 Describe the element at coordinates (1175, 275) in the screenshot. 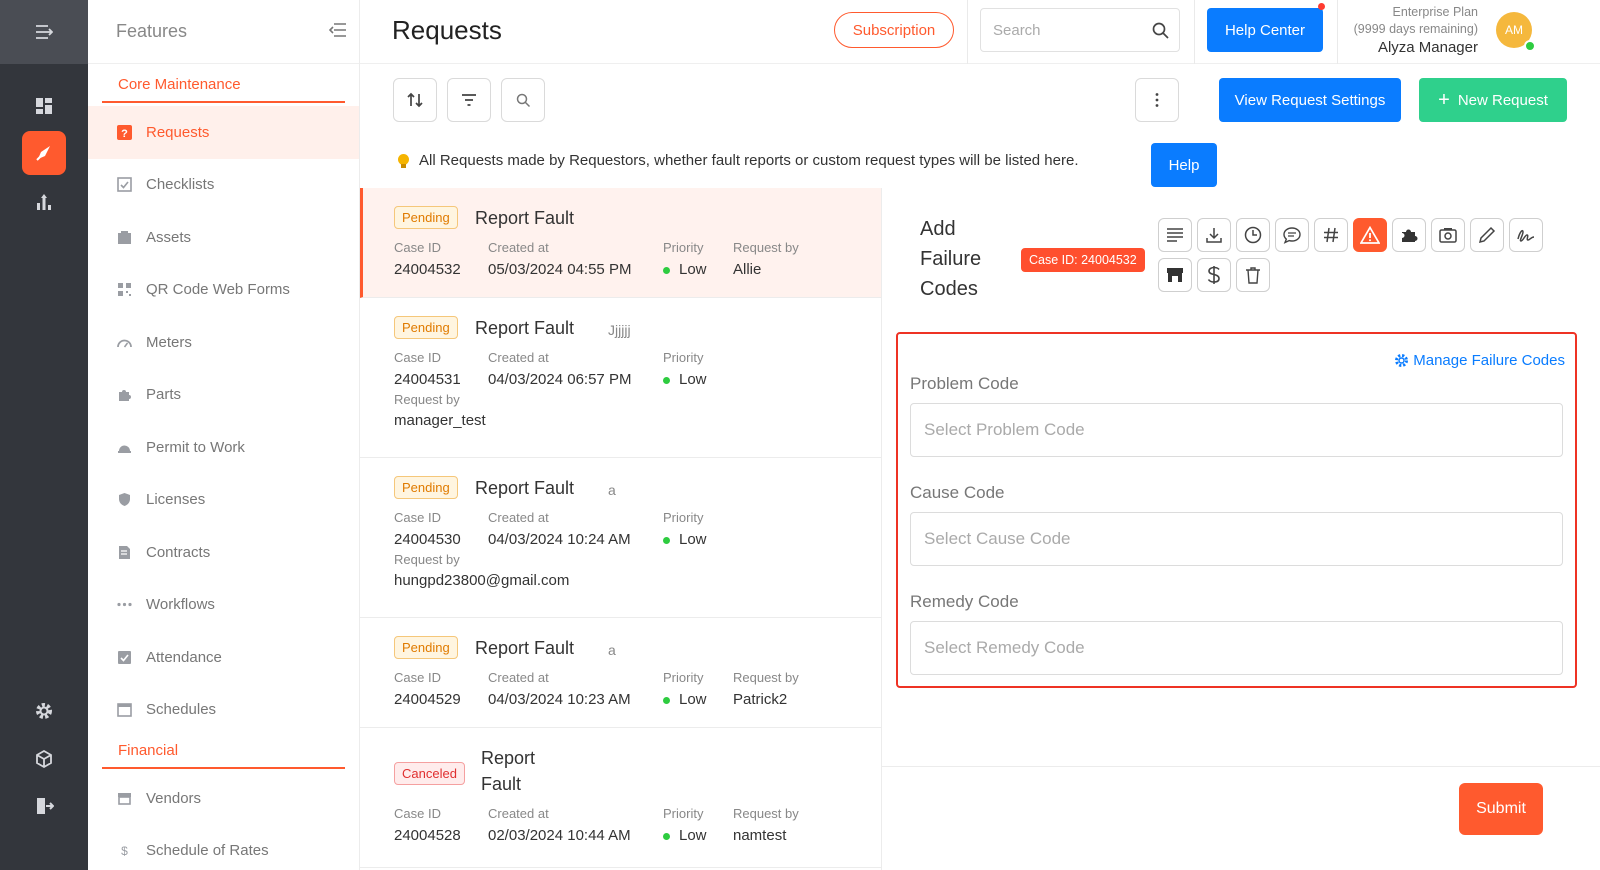

I see `vendor-button` at that location.